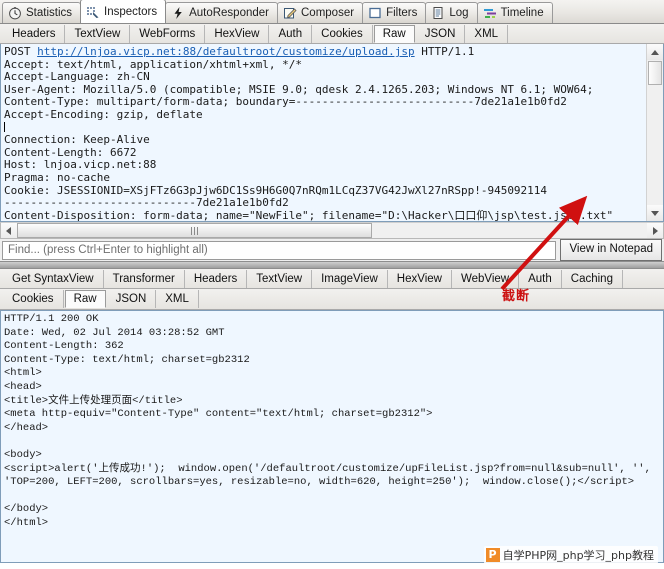  What do you see at coordinates (375, 13) in the screenshot?
I see `square-outline-icon` at bounding box center [375, 13].